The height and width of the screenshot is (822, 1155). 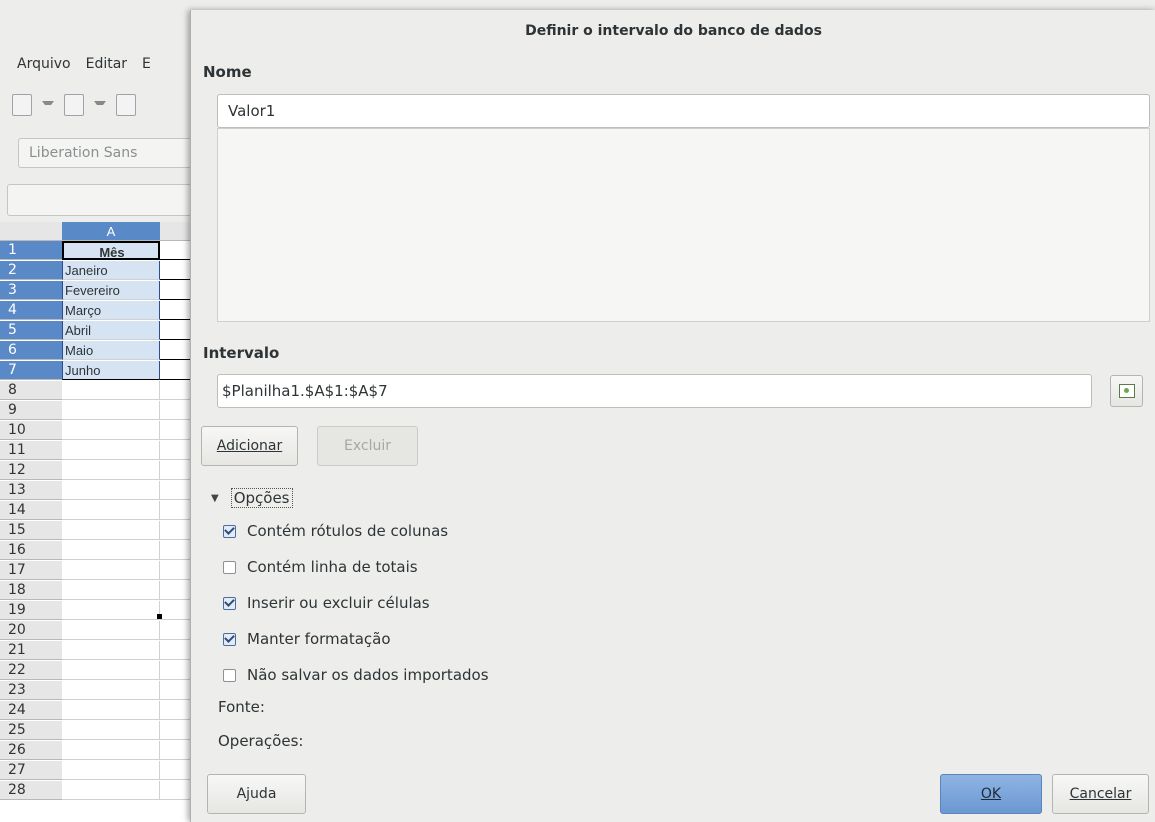 What do you see at coordinates (654, 391) in the screenshot?
I see `range-input: $Planilha1.$A$1:$A$7` at bounding box center [654, 391].